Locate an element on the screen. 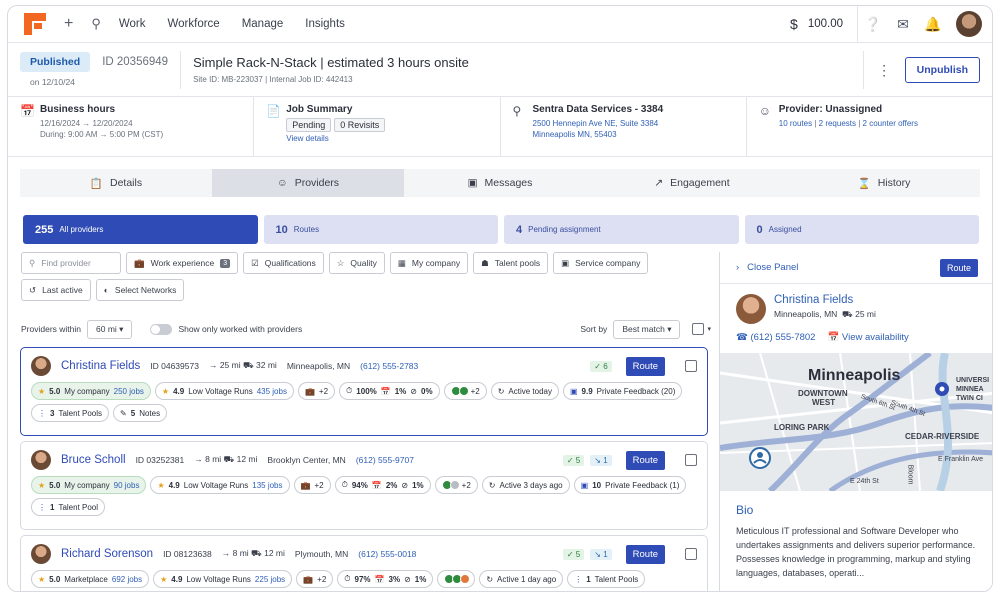 Image resolution: width=1000 pixels, height=597 pixels. feedback-tag: ▣ 10 Private Feedback (1) is located at coordinates (630, 485).